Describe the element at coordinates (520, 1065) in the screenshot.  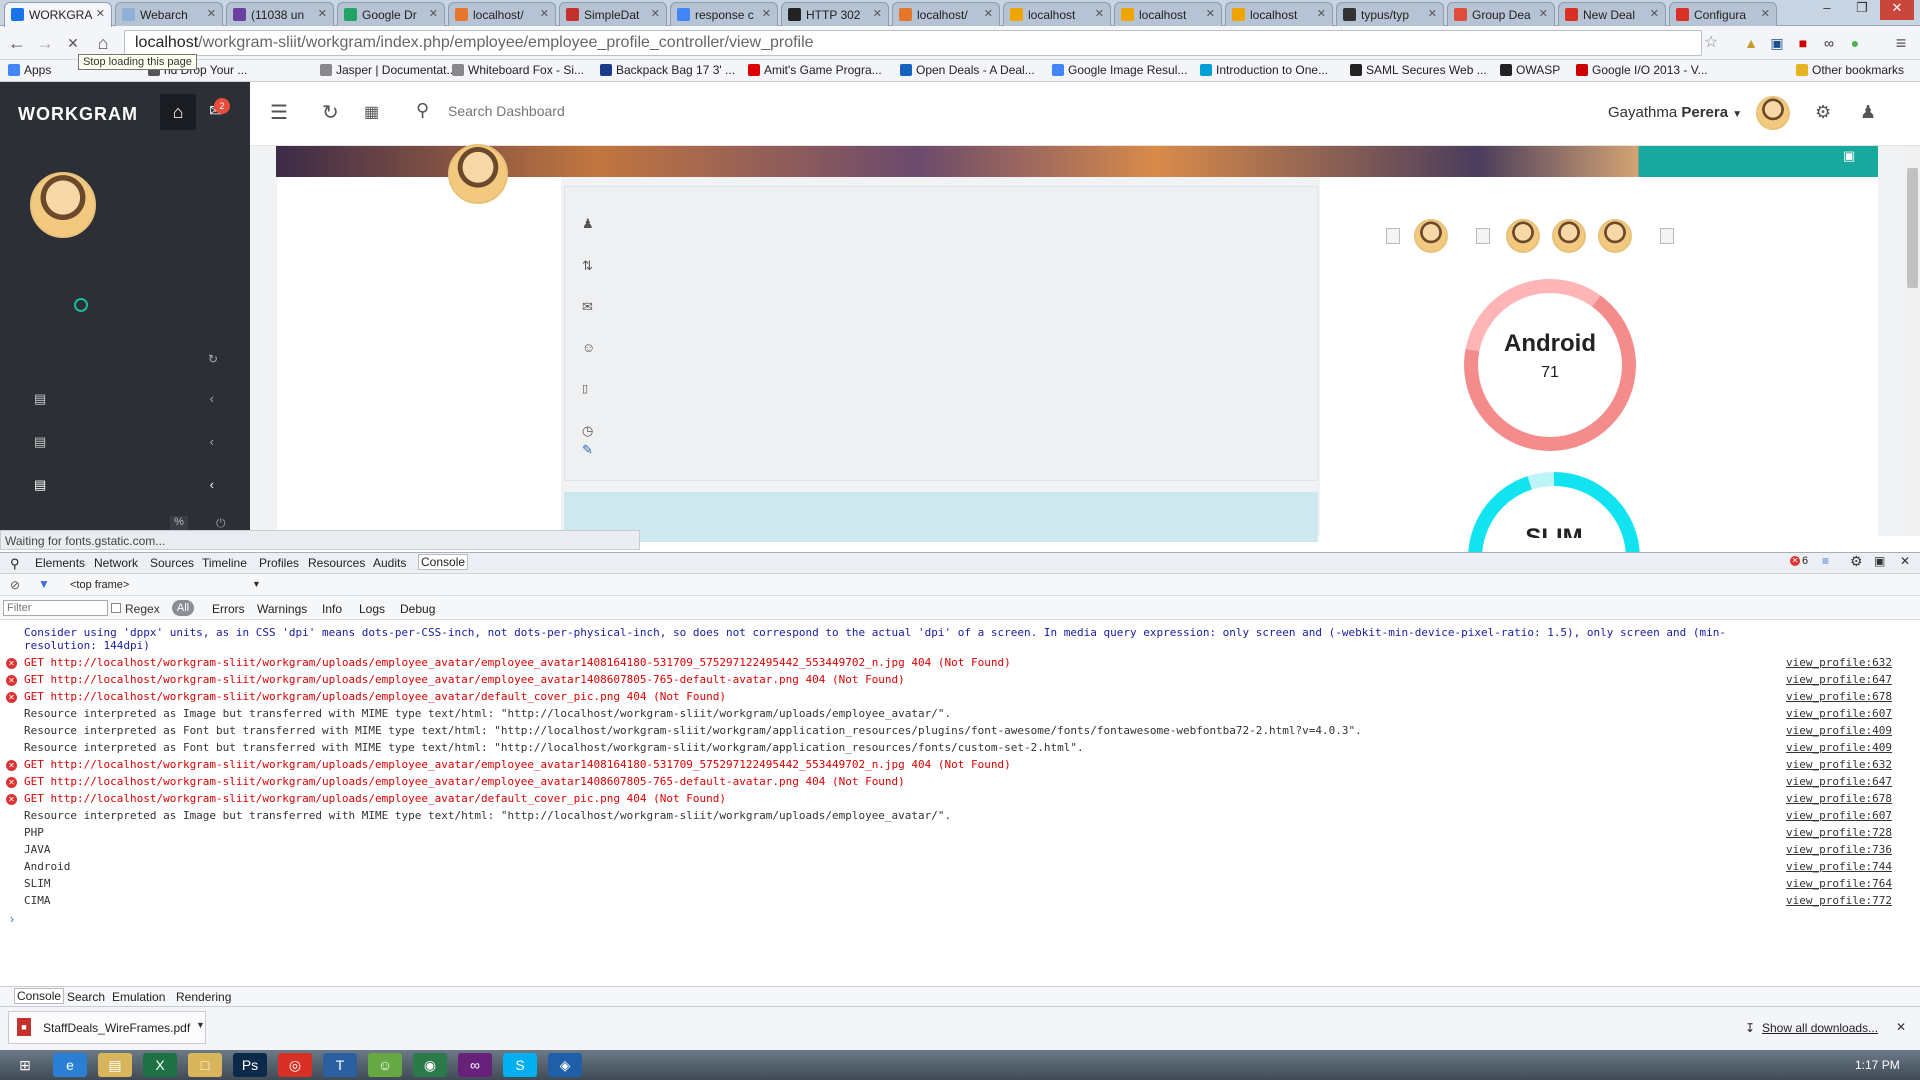
I see `taskbar-skype-icon: S` at that location.